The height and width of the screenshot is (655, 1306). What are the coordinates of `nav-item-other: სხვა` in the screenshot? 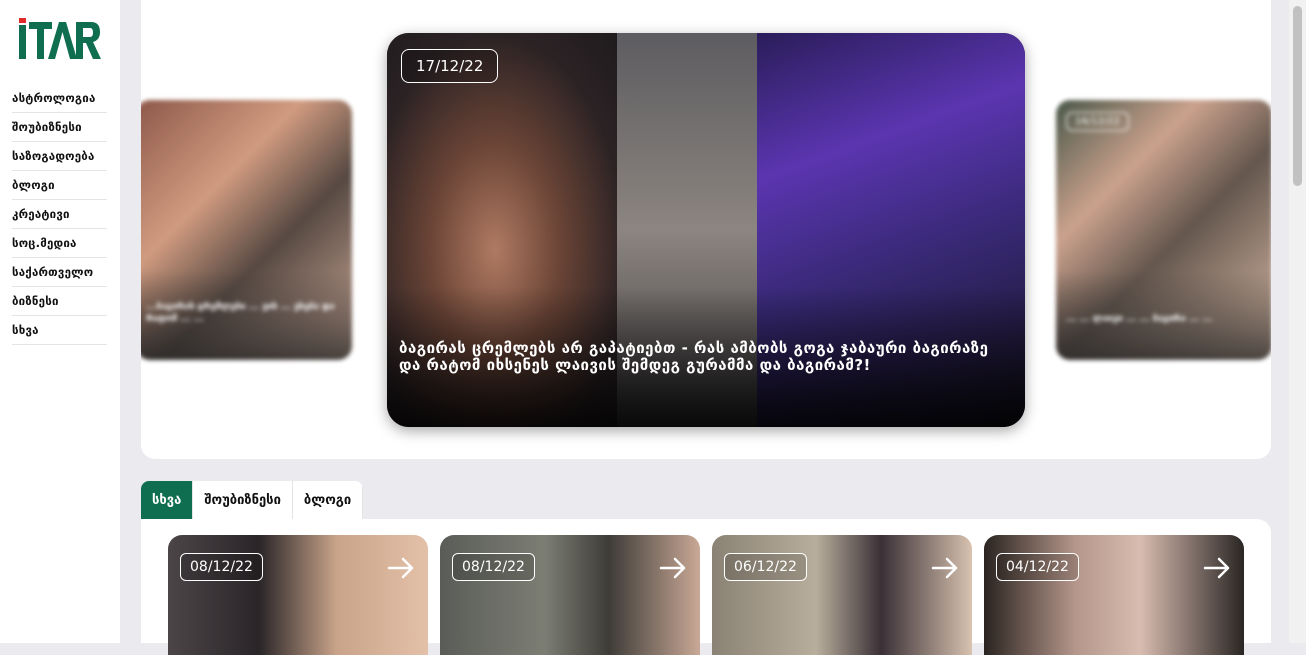 It's located at (59, 330).